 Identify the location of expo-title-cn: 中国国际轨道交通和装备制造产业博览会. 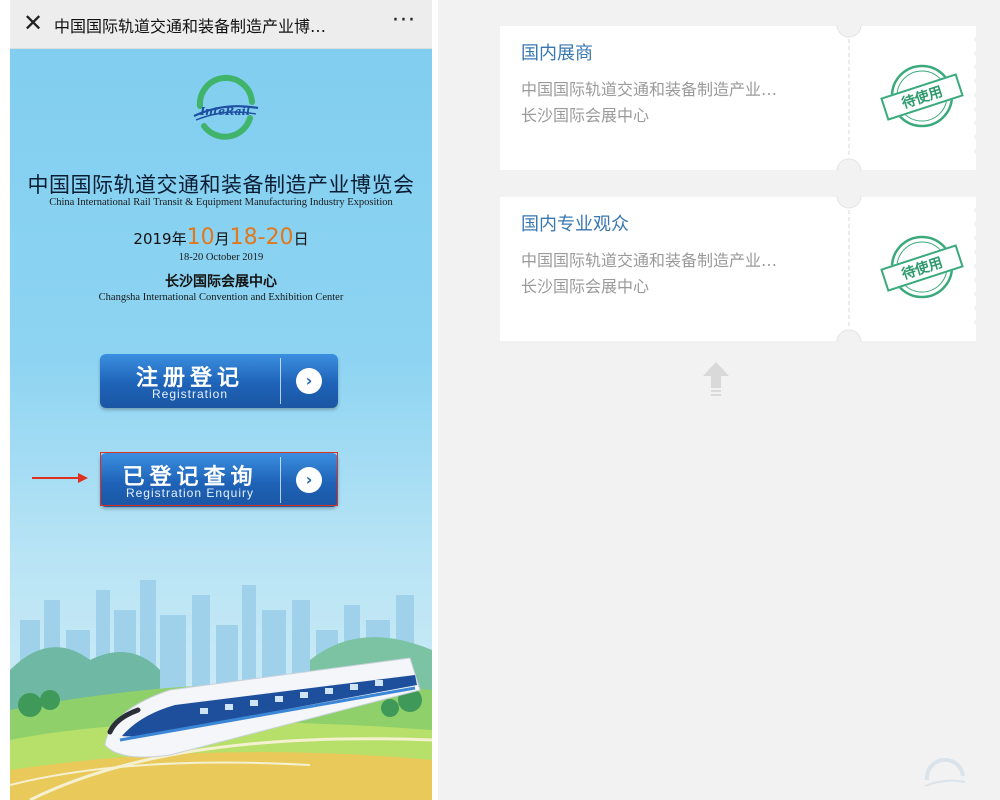
(221, 185).